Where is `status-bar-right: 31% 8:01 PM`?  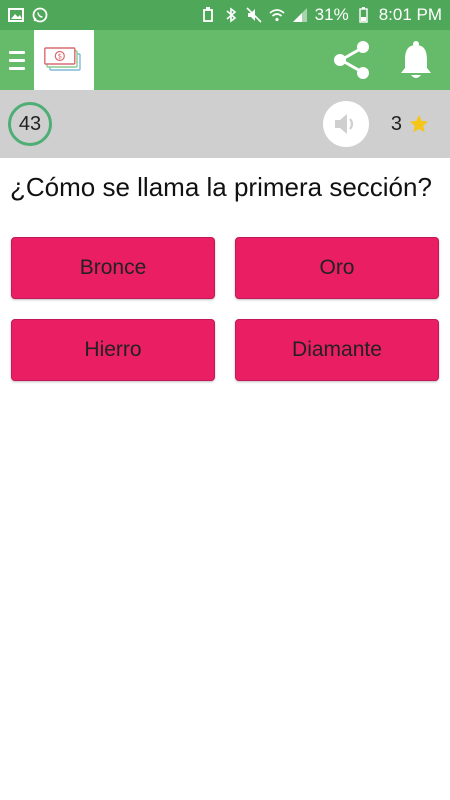 status-bar-right: 31% 8:01 PM is located at coordinates (321, 15).